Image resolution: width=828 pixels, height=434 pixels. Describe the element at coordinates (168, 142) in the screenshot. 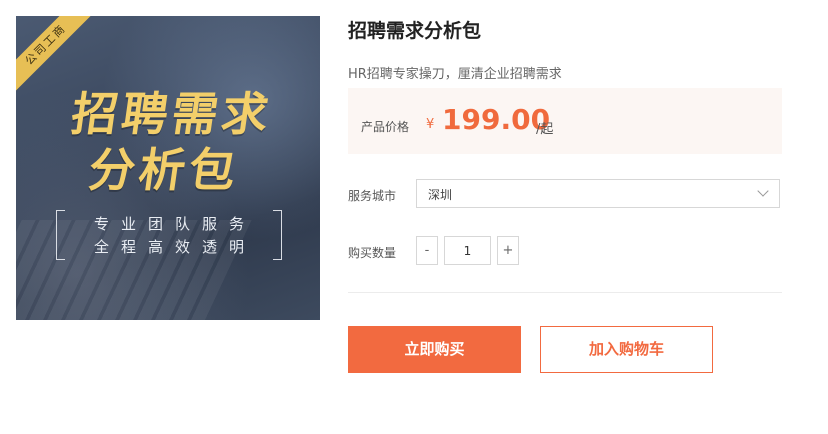

I see `image-headline: 招聘需求 分析包` at that location.